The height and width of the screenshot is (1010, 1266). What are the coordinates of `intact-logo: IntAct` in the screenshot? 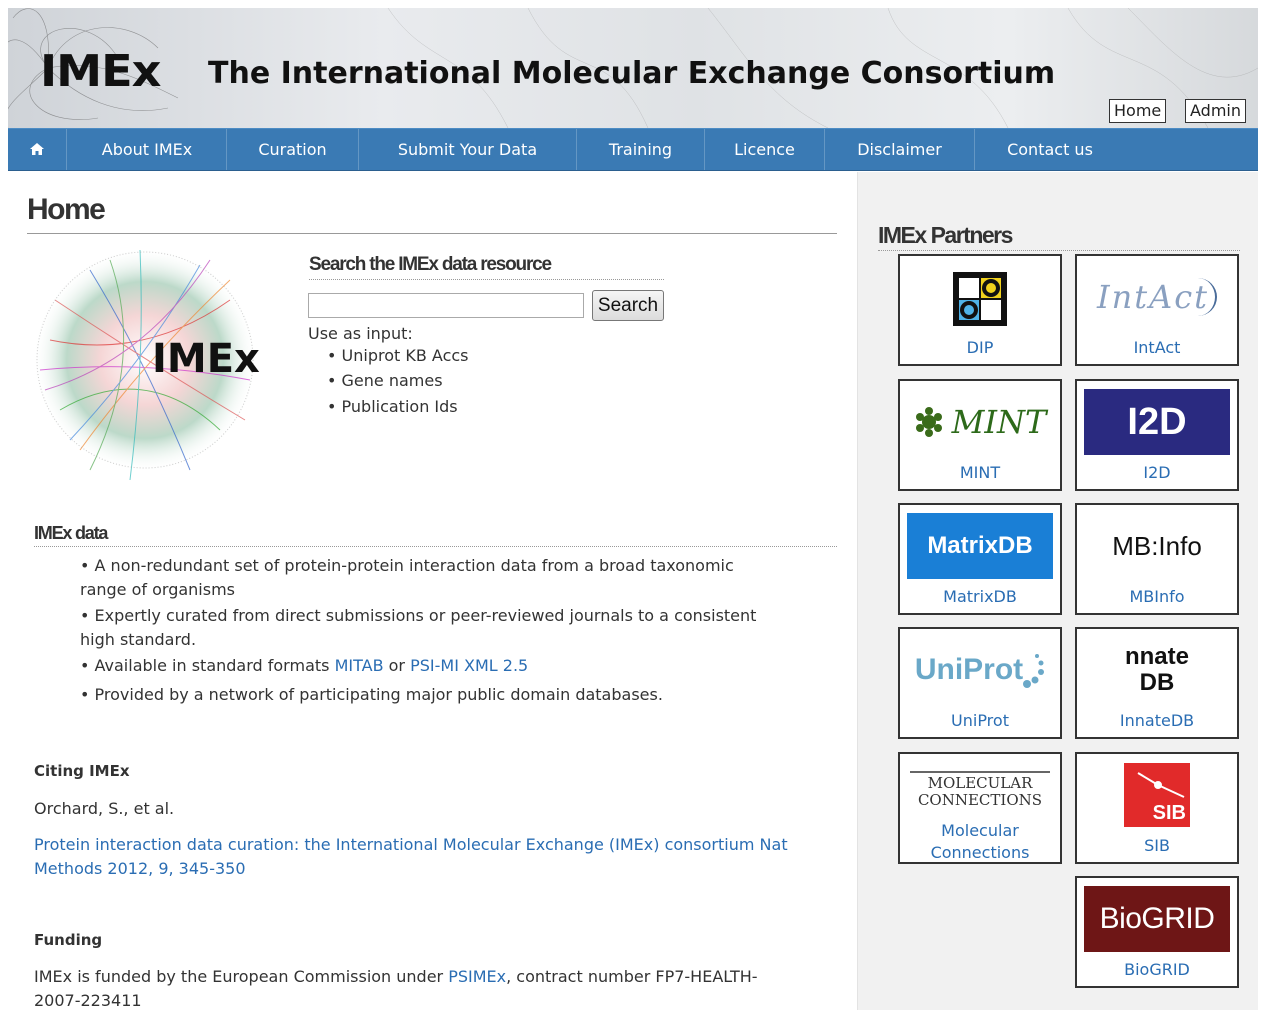 It's located at (1157, 297).